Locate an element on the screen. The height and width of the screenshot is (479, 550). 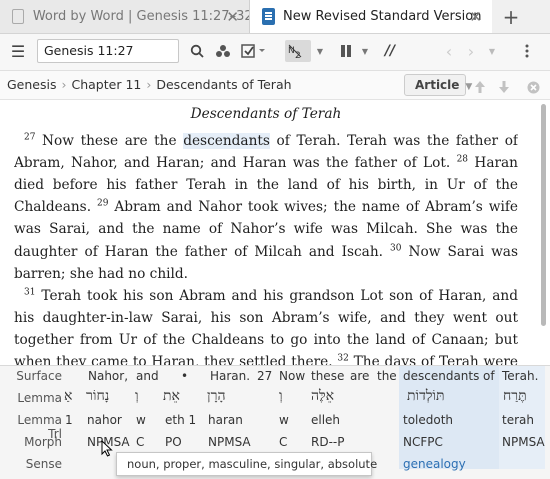
sense-link: genealogy is located at coordinates (434, 464).